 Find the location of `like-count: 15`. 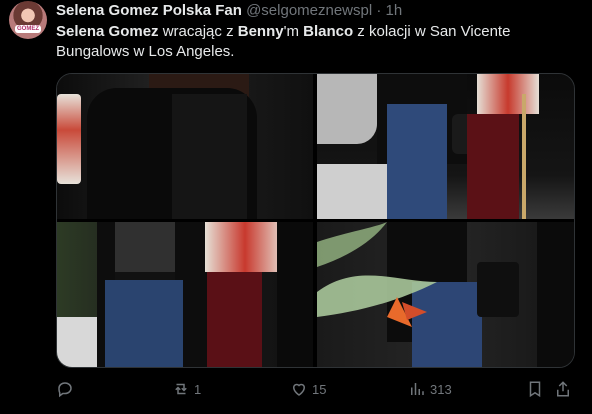

like-count: 15 is located at coordinates (319, 389).